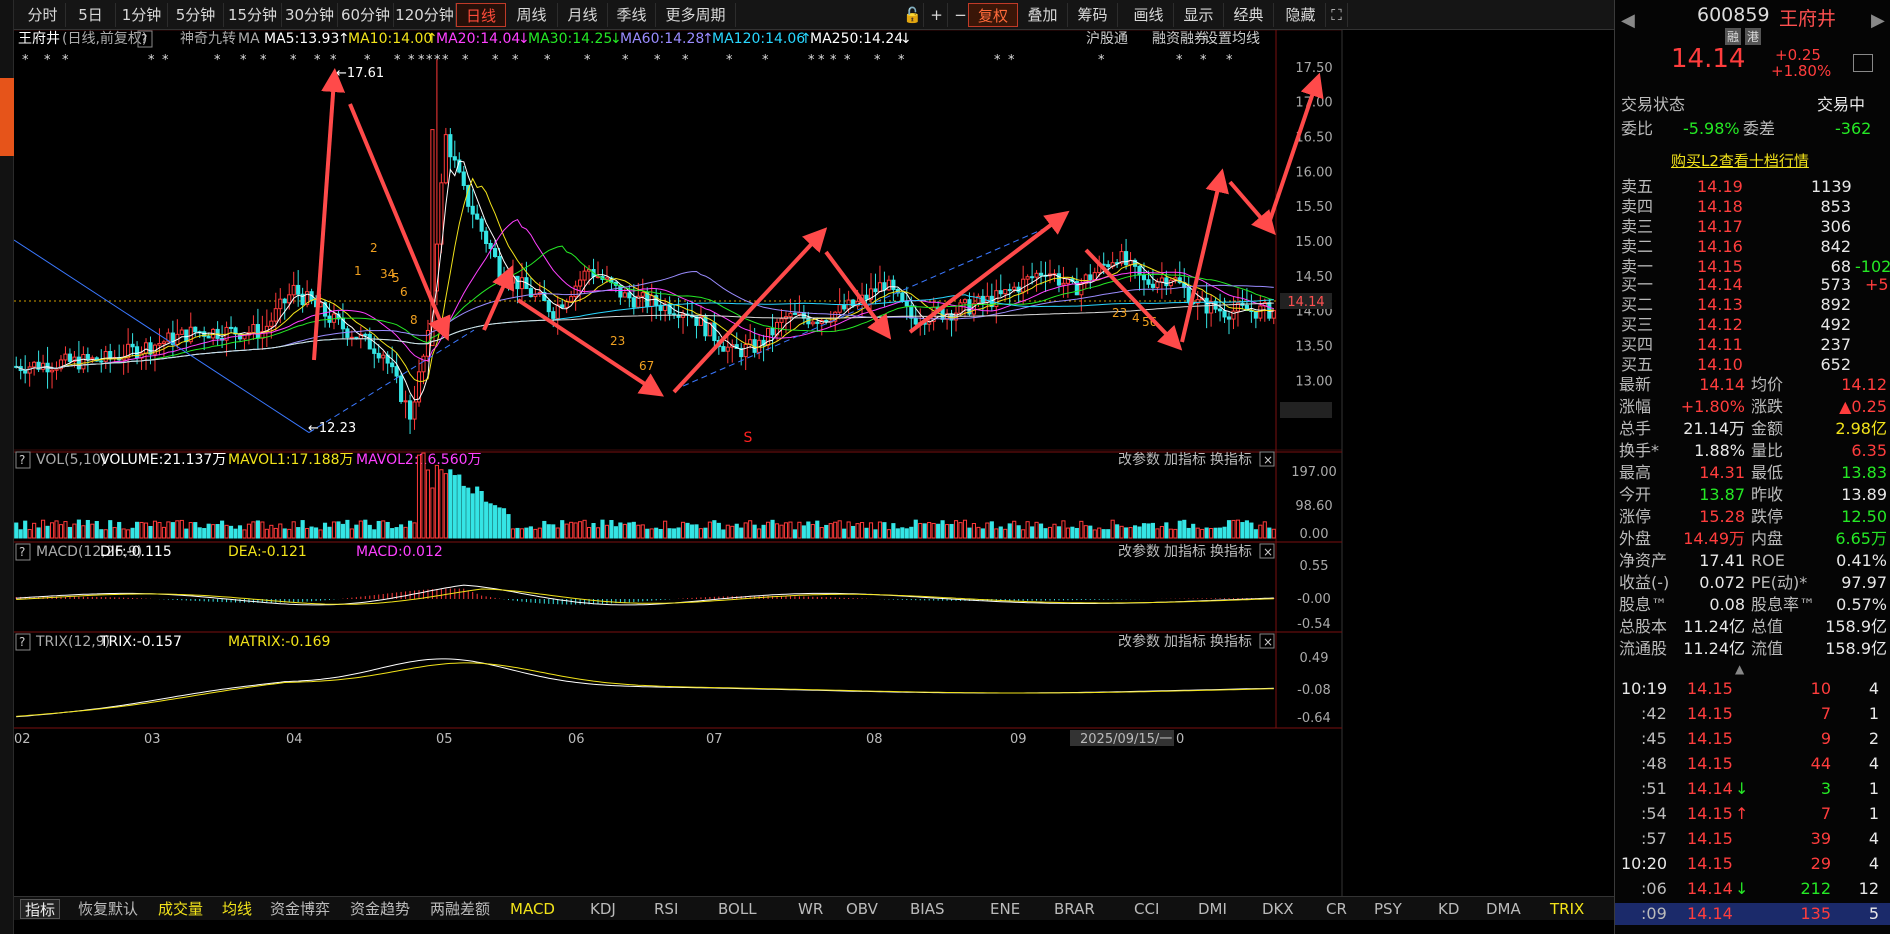 The image size is (1890, 934). Describe the element at coordinates (993, 15) in the screenshot. I see `toolbar-btn-0: 复权` at that location.